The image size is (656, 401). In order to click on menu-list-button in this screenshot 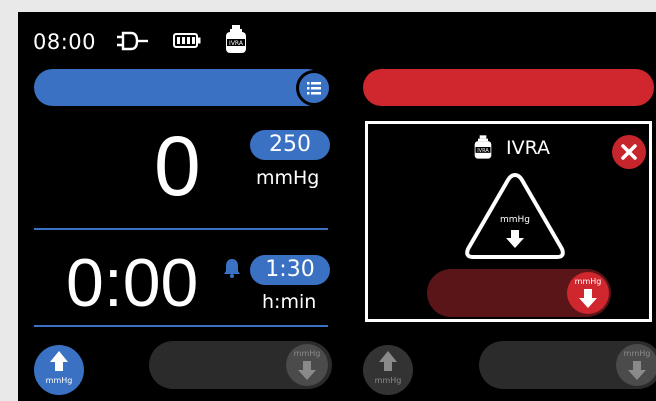, I will do `click(314, 88)`.